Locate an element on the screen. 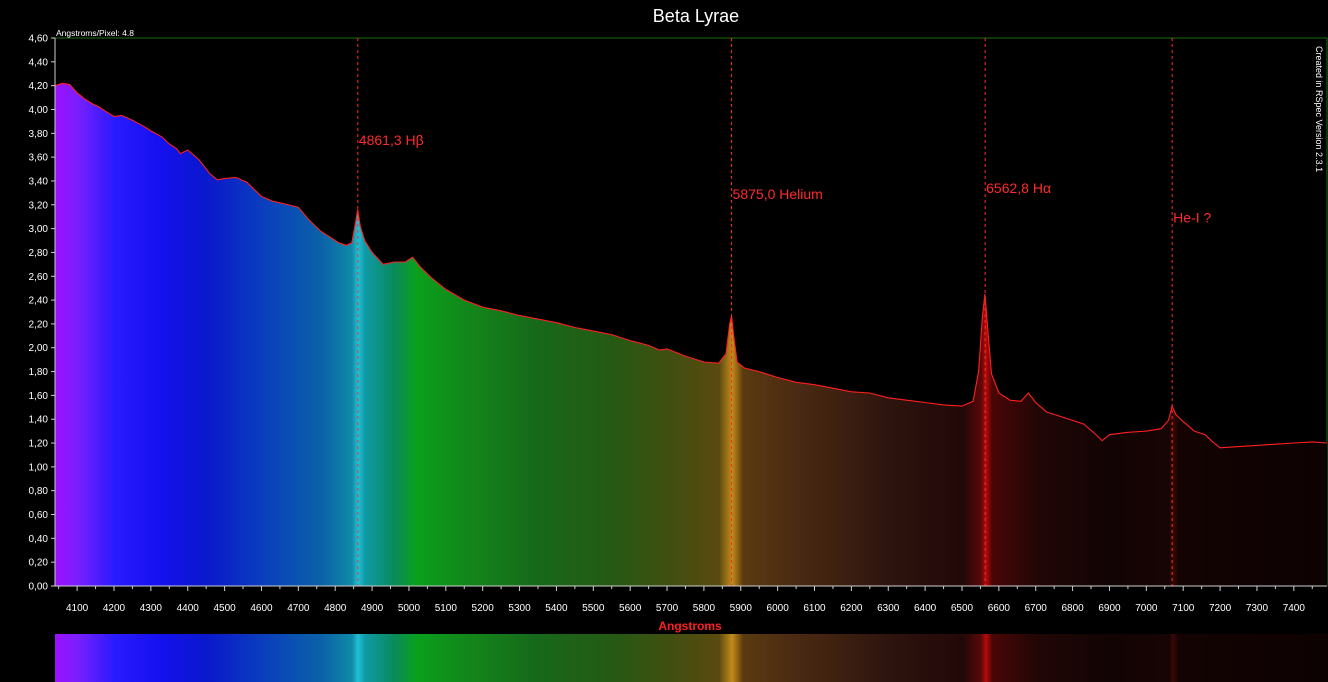  y-tick-label: 2,80 is located at coordinates (39, 253).